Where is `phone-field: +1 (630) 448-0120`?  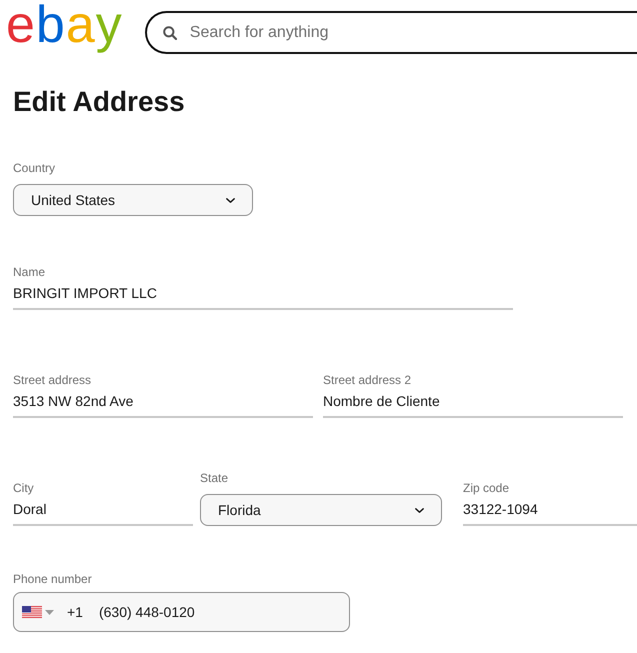 phone-field: +1 (630) 448-0120 is located at coordinates (181, 612).